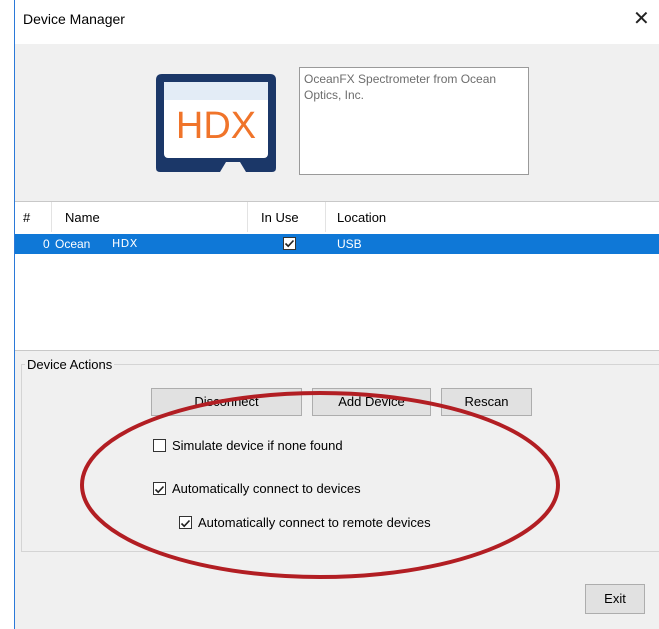 Image resolution: width=659 pixels, height=629 pixels. What do you see at coordinates (641, 19) in the screenshot?
I see `close-icon: ✕` at bounding box center [641, 19].